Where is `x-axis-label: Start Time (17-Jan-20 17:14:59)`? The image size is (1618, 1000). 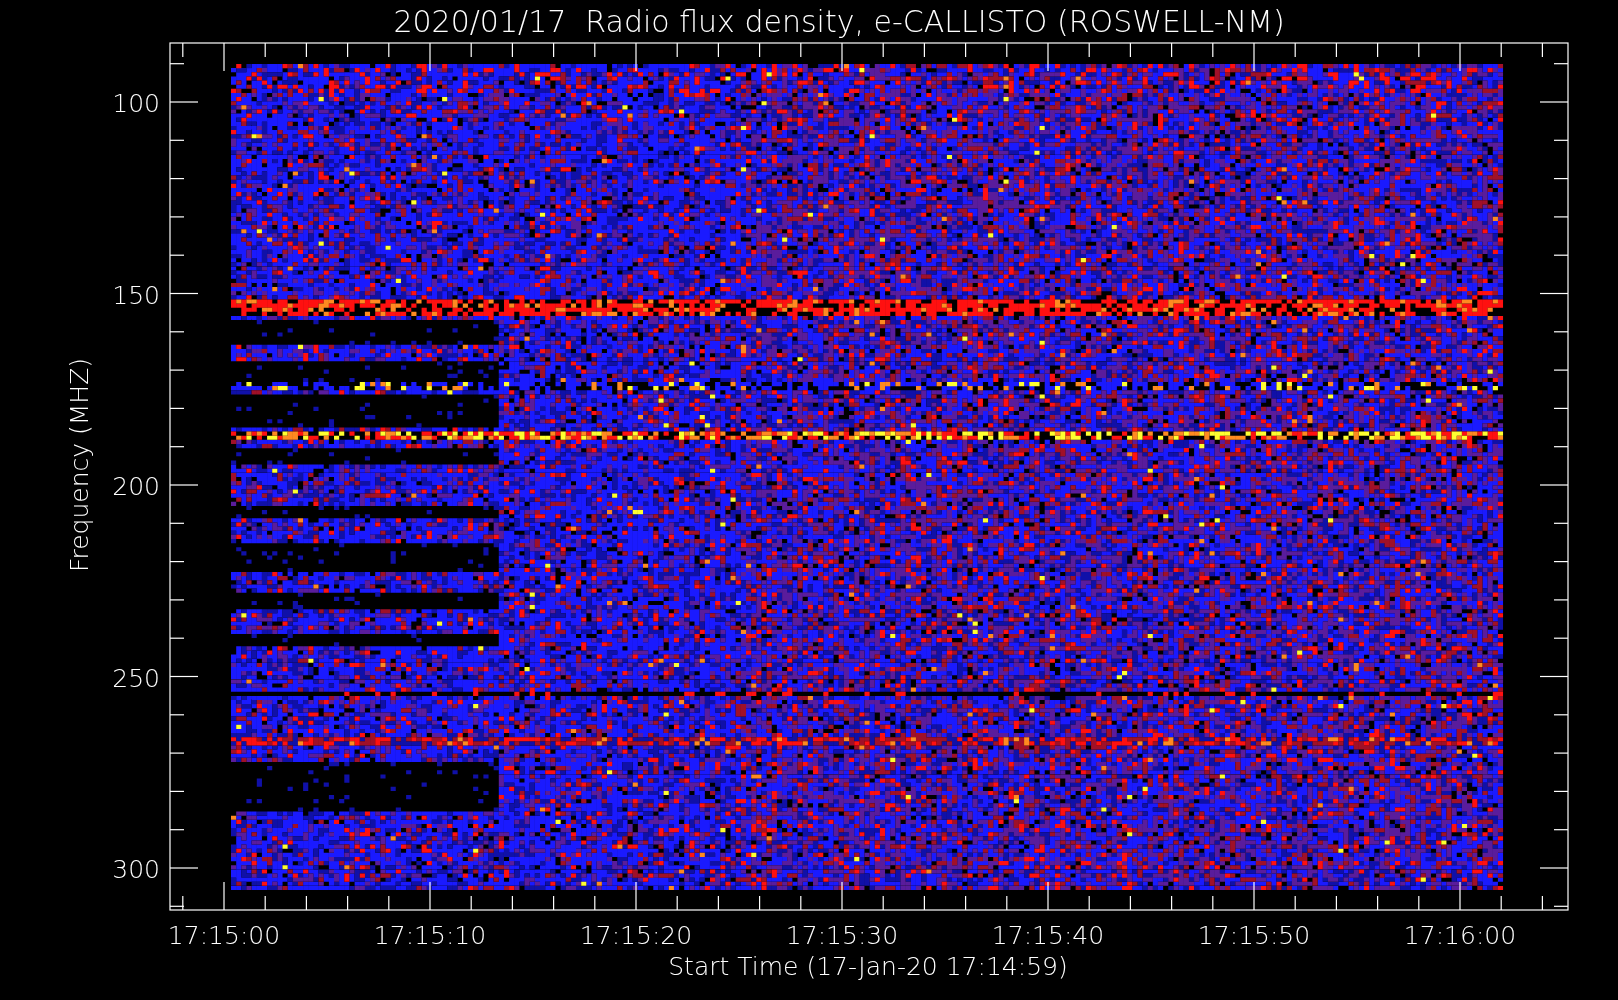
x-axis-label: Start Time (17-Jan-20 17:14:59) is located at coordinates (868, 966).